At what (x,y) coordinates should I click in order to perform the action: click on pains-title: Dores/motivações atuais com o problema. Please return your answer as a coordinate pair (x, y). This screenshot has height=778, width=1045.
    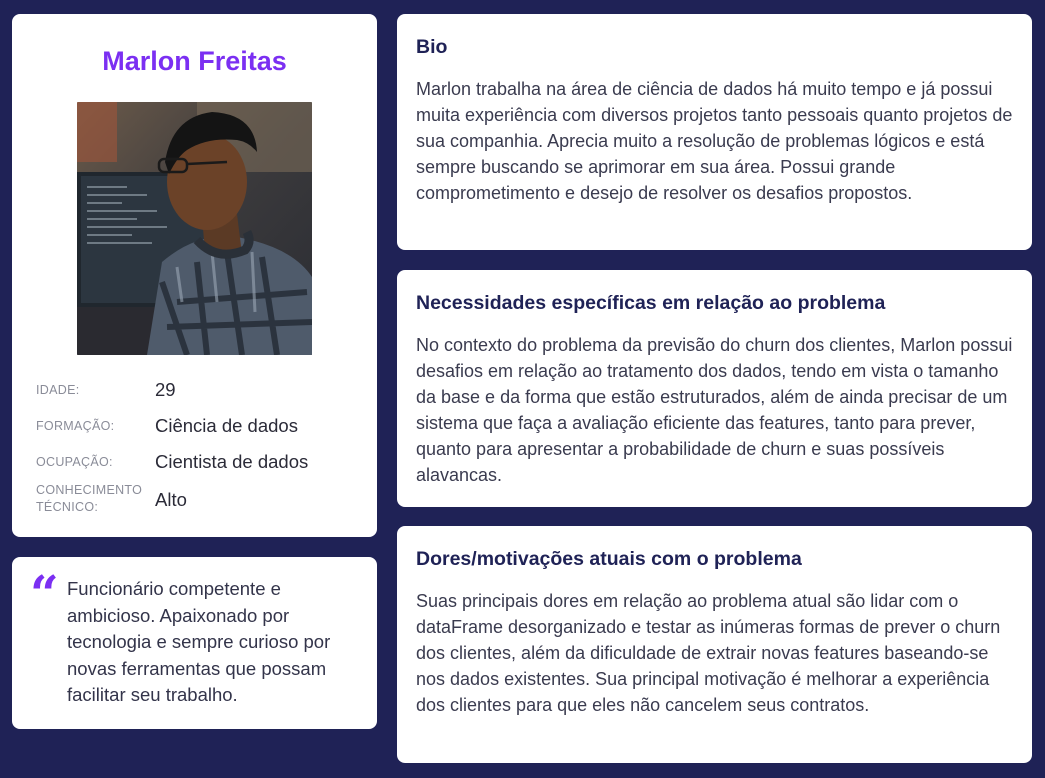
    Looking at the image, I should click on (609, 559).